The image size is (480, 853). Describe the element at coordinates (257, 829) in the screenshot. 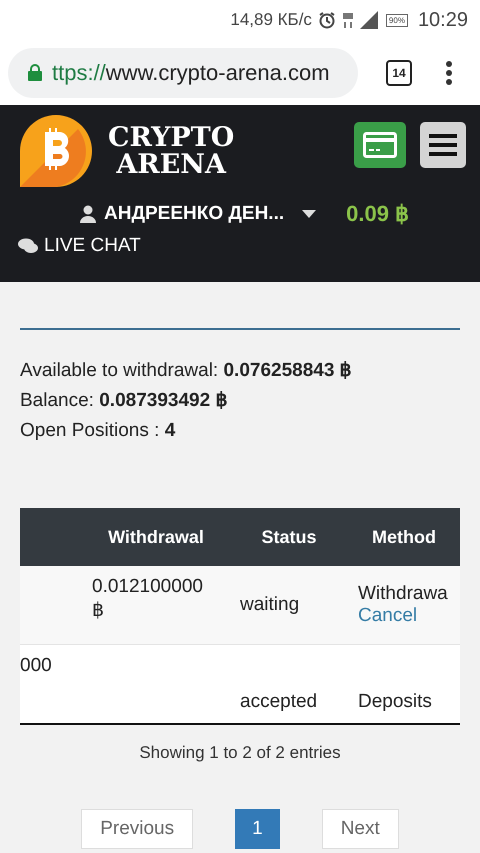

I see `page-button: 1` at that location.